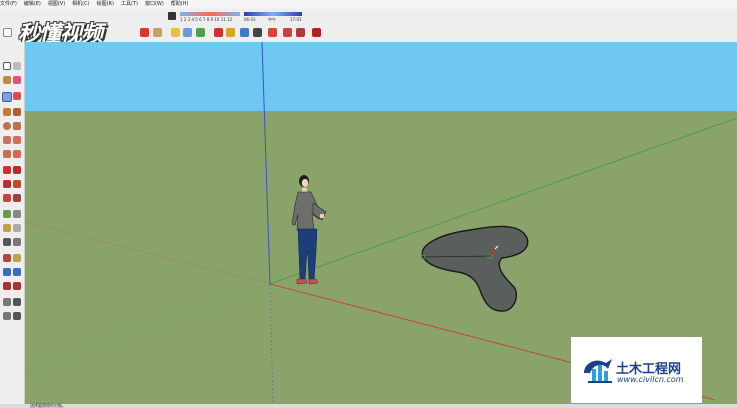  I want to click on zoom-icon, so click(244, 32).